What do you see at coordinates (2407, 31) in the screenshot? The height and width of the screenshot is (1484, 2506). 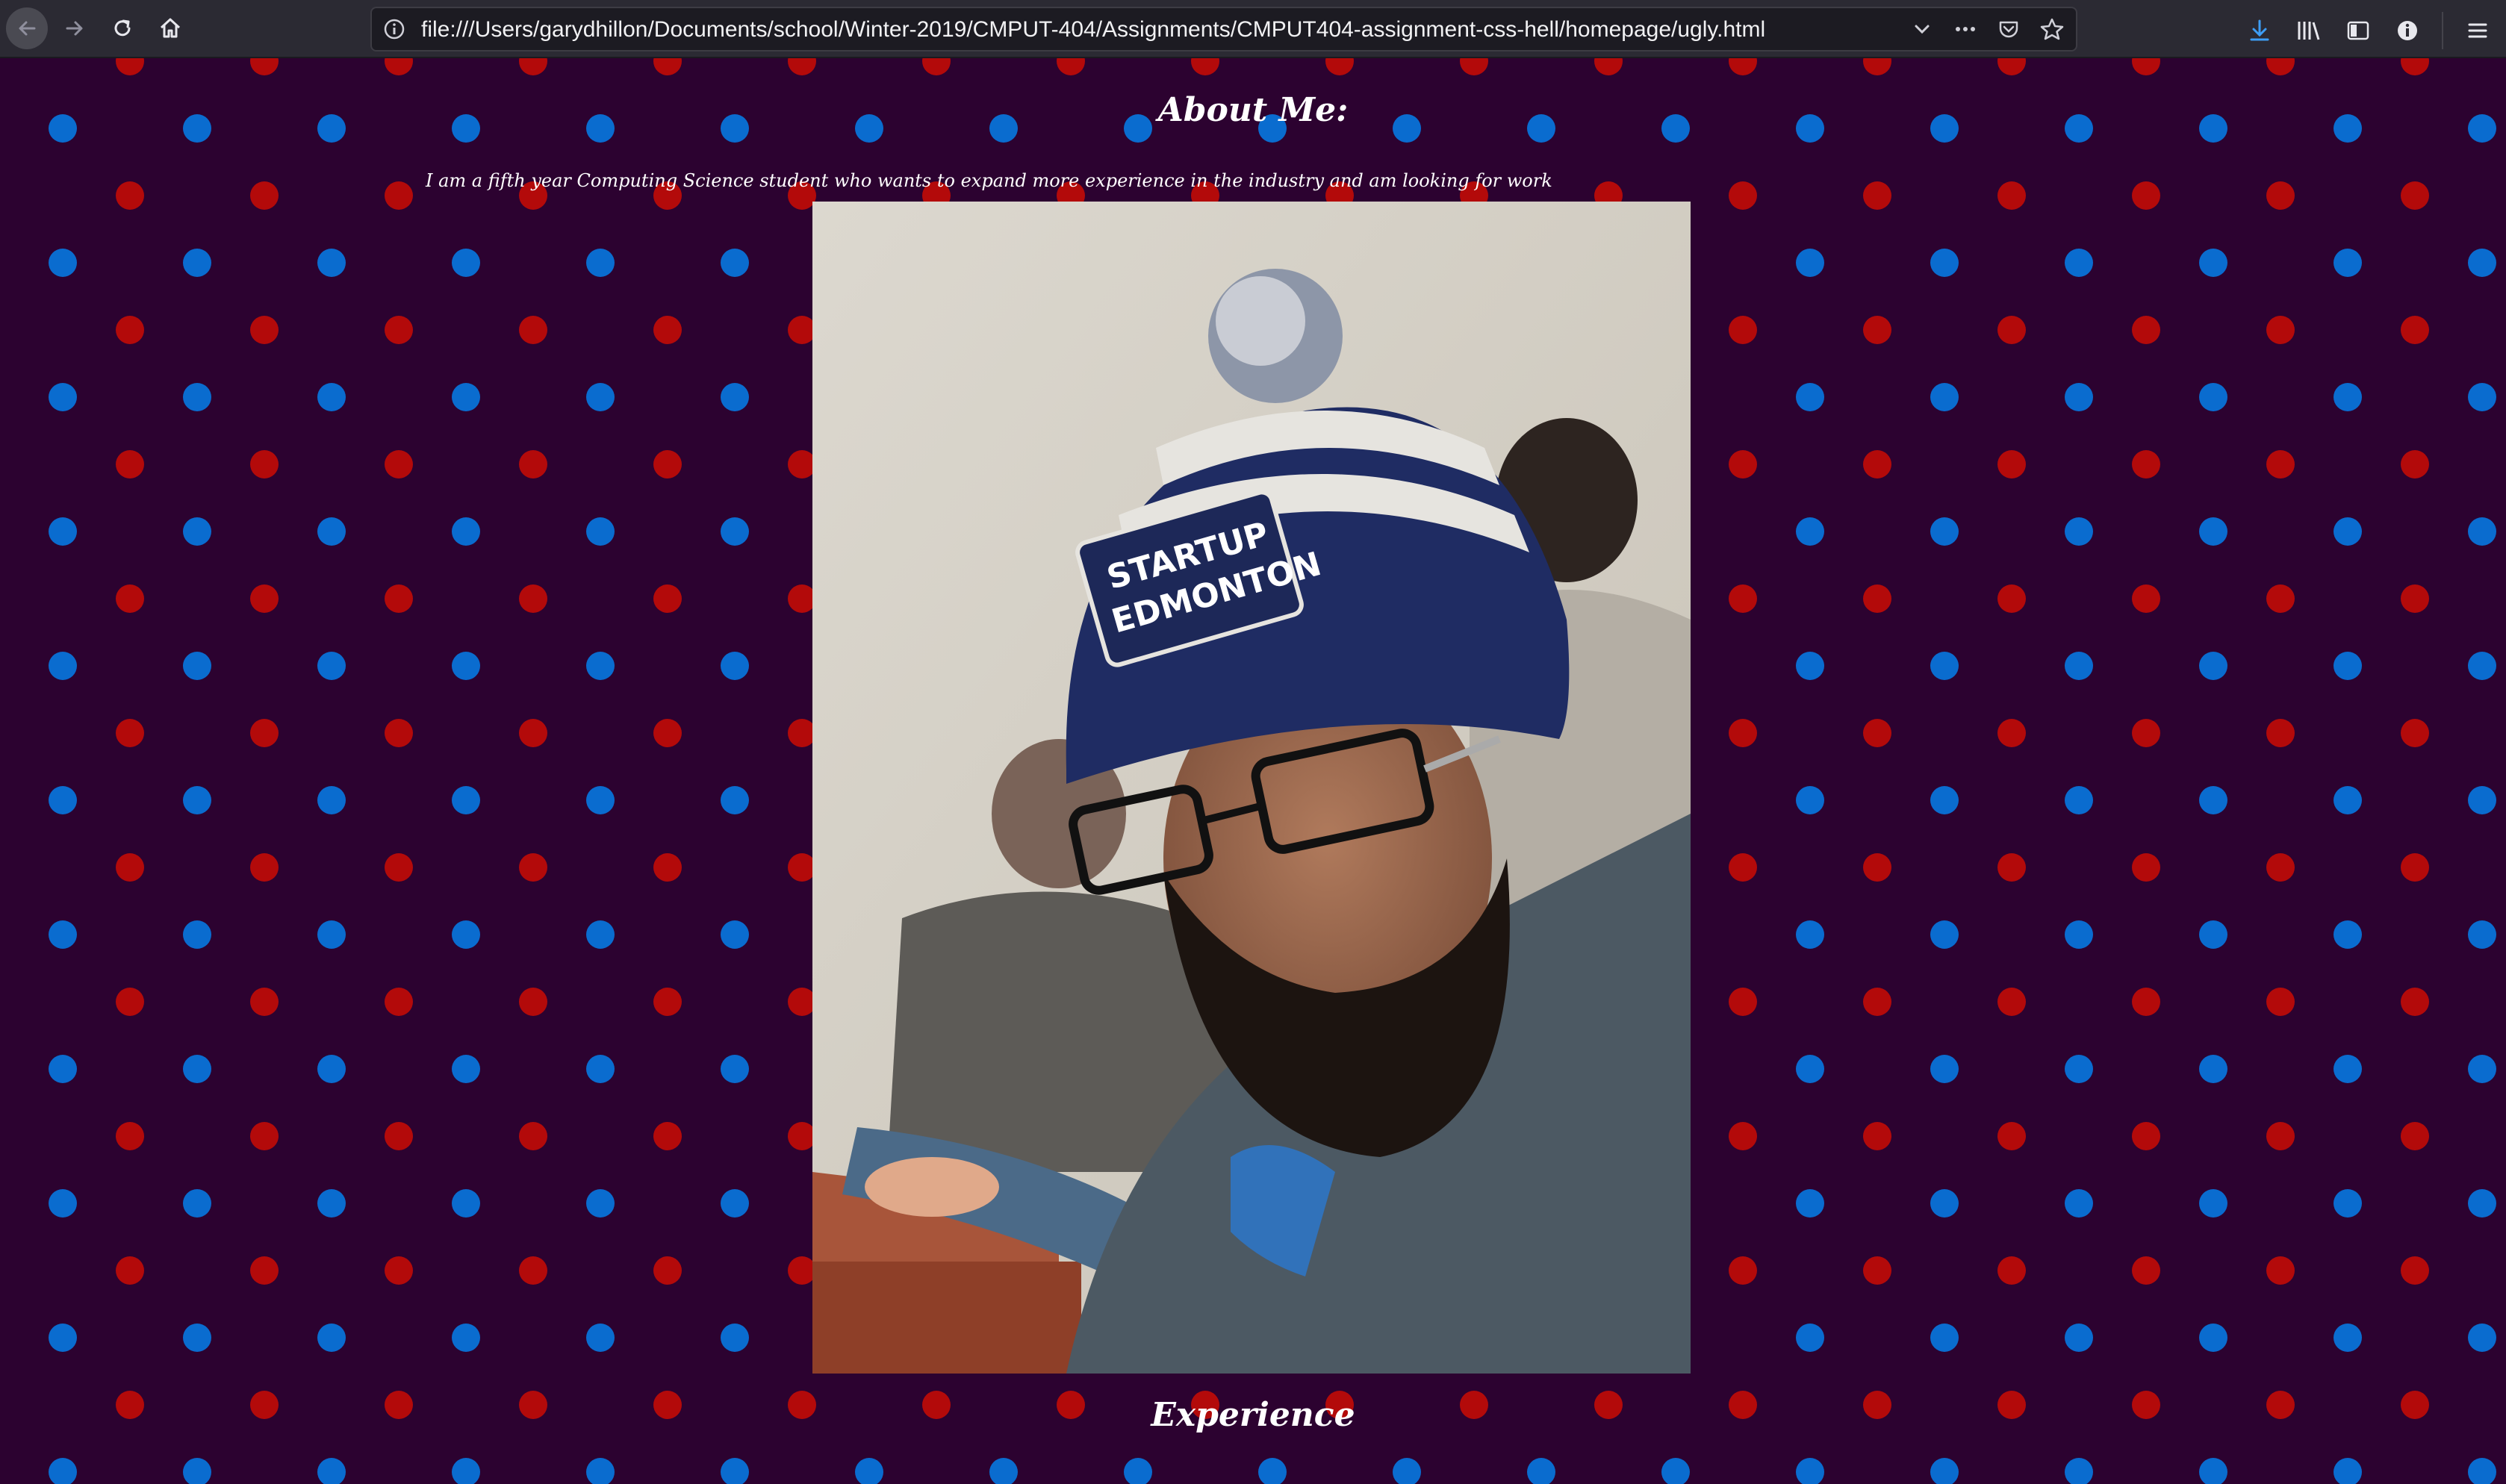 I see `extension-icon` at bounding box center [2407, 31].